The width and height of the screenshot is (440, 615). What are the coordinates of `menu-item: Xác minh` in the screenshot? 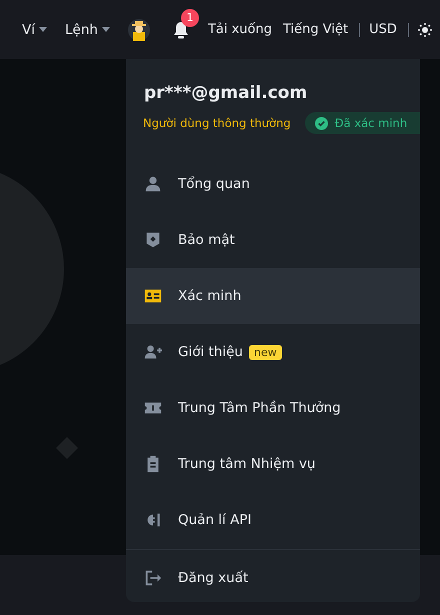 It's located at (273, 296).